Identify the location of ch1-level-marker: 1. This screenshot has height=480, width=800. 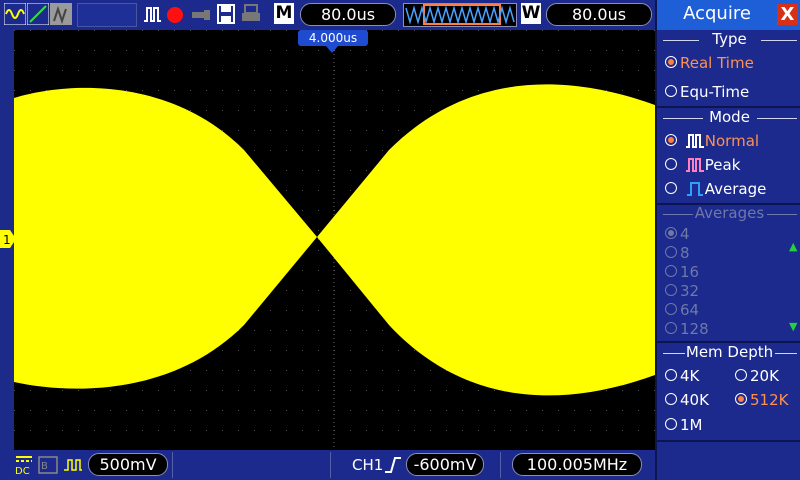
(8, 239).